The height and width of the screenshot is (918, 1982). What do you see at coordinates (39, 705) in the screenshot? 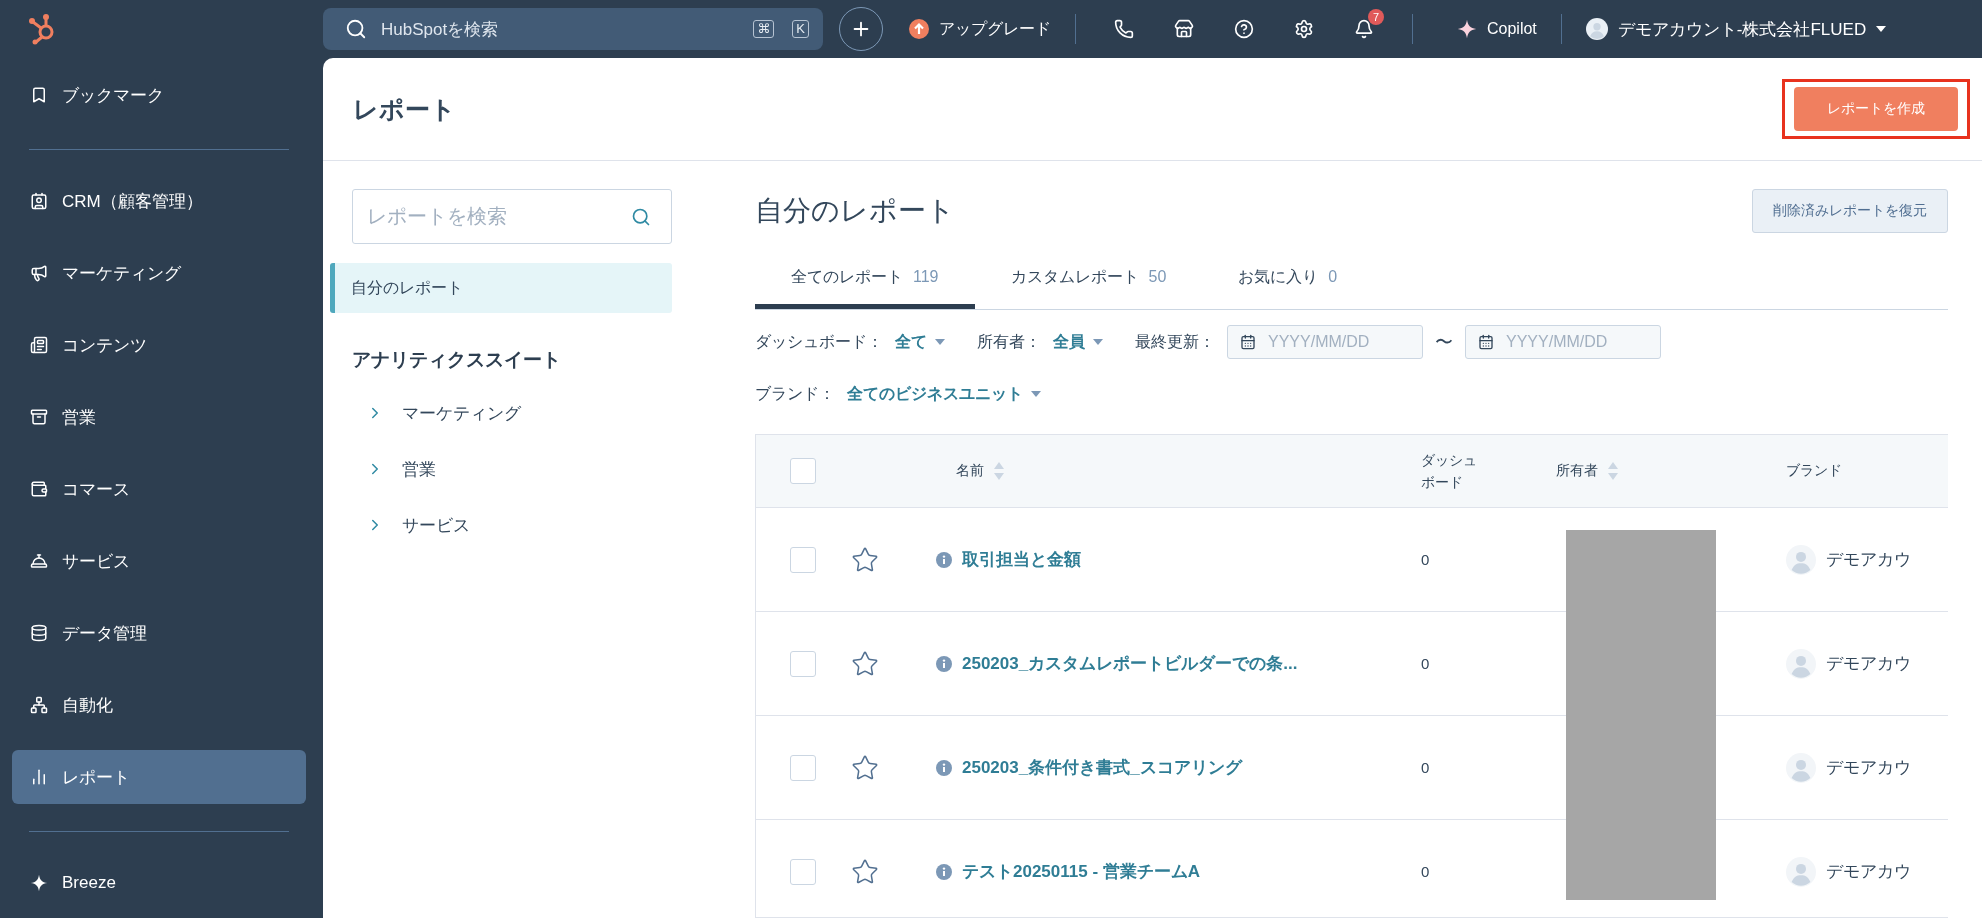
I see `network-icon` at bounding box center [39, 705].